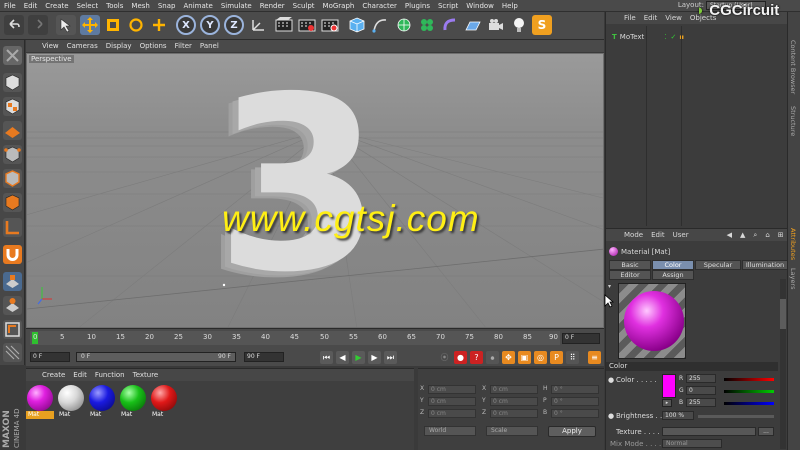 The image size is (800, 450). What do you see at coordinates (12, 254) in the screenshot?
I see `magnet-icon` at bounding box center [12, 254].